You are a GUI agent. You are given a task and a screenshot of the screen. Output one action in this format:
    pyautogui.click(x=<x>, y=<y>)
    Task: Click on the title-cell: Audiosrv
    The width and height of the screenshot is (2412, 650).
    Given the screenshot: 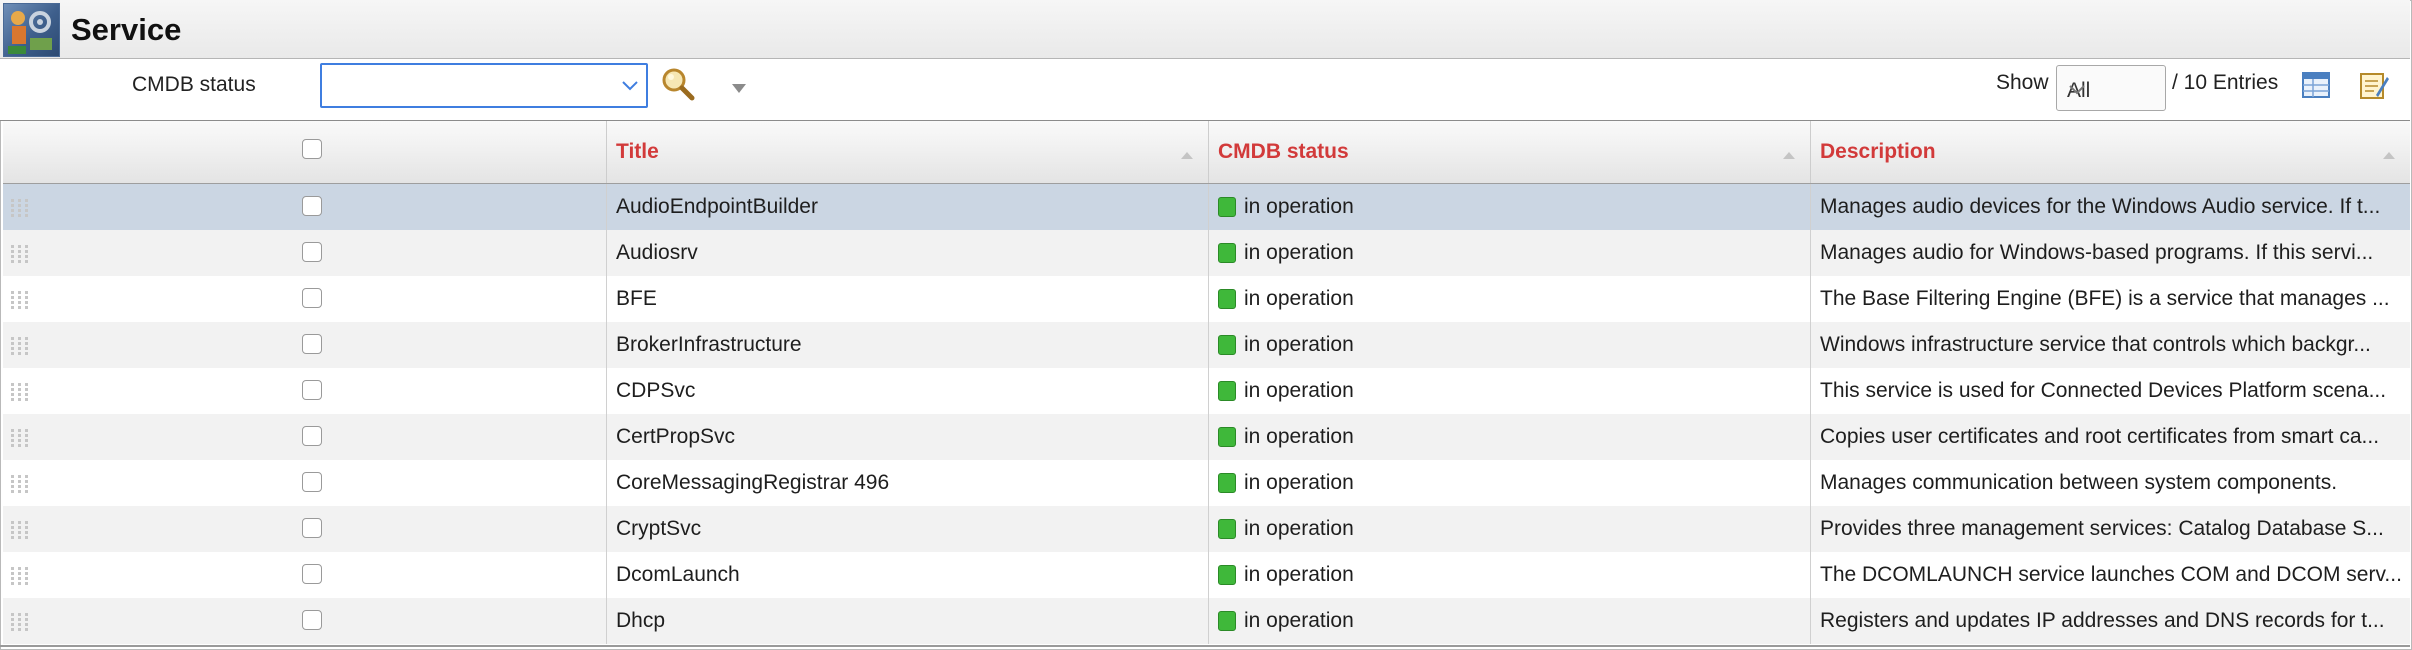 What is the action you would take?
    pyautogui.click(x=908, y=253)
    